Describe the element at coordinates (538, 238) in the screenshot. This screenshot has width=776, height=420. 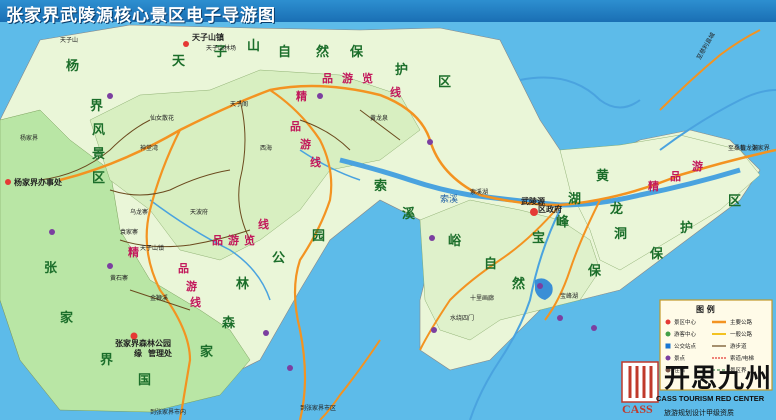
I see `zone-char: 宝` at that location.